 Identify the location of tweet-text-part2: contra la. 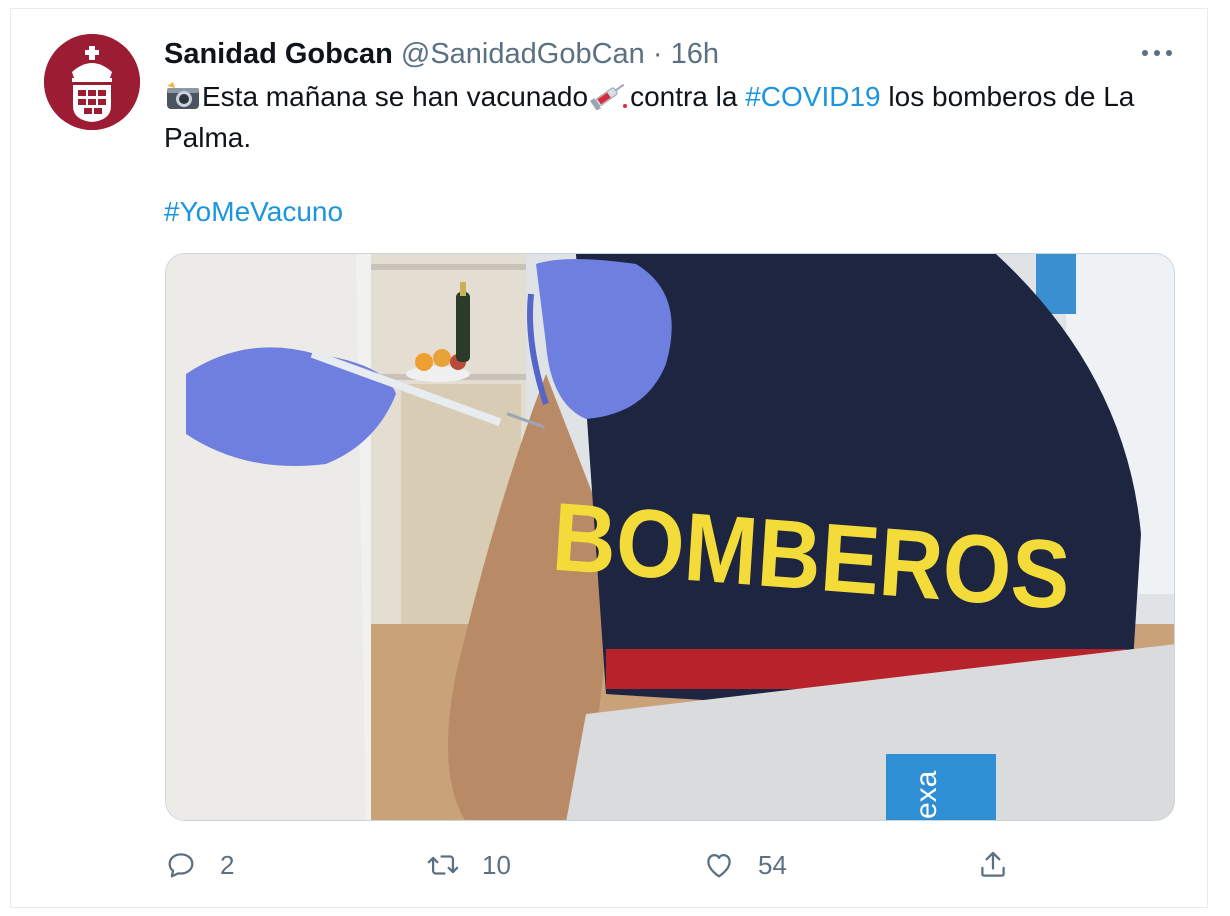
(688, 96).